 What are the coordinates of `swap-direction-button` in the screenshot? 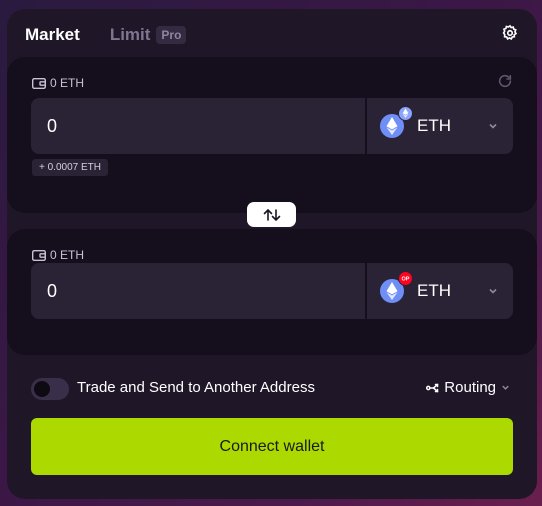 It's located at (271, 214).